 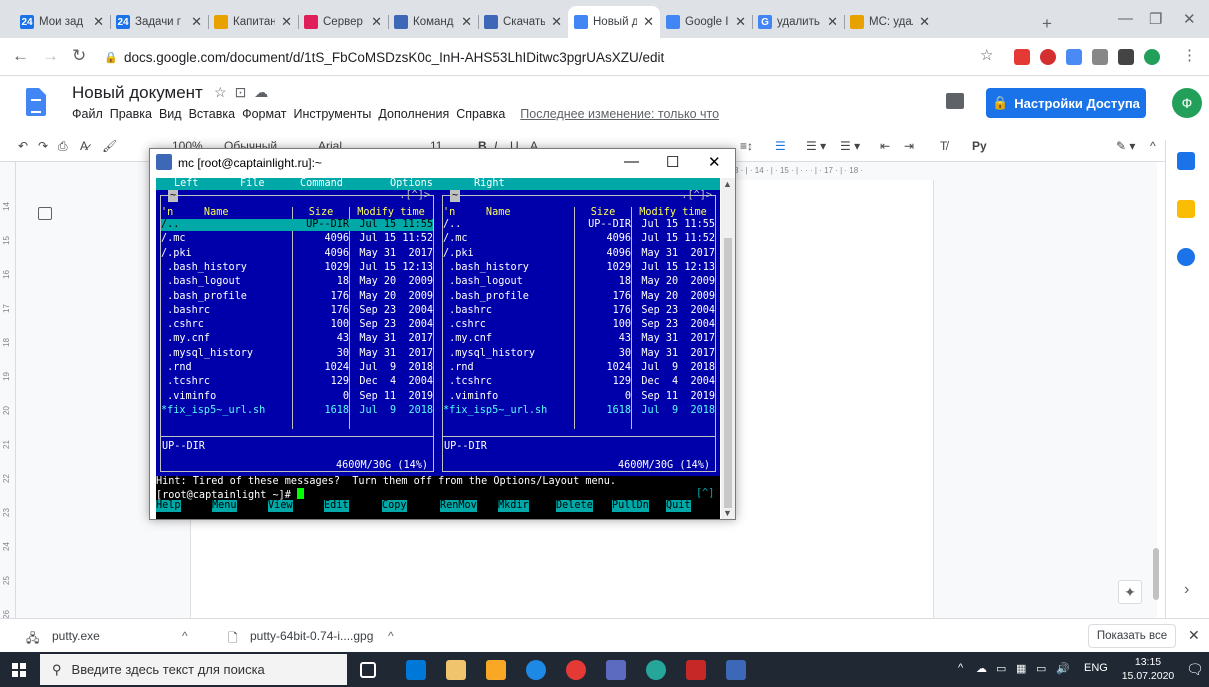 What do you see at coordinates (416, 670) in the screenshot?
I see `mail-icon` at bounding box center [416, 670].